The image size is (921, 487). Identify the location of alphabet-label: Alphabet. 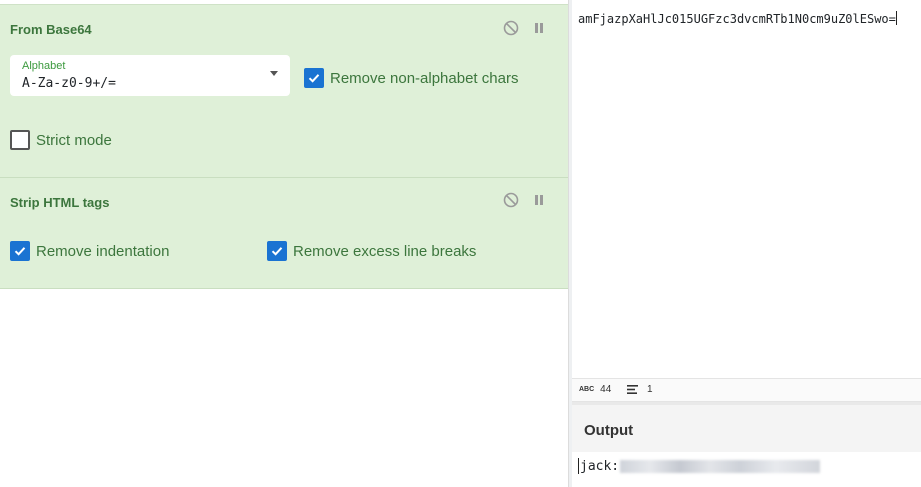
(44, 66).